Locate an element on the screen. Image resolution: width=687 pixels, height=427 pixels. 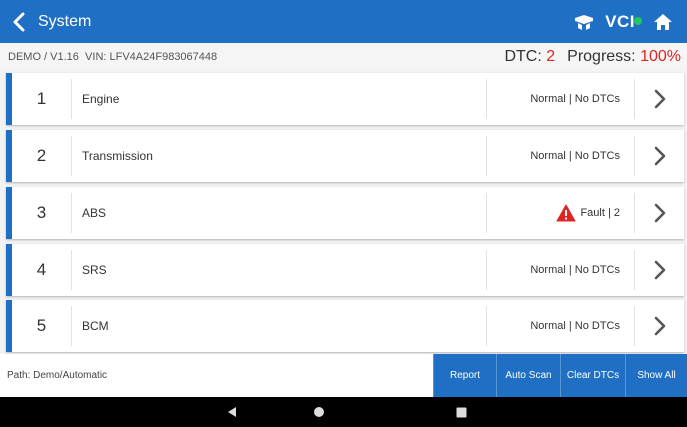
dtc-count: 2 is located at coordinates (551, 56).